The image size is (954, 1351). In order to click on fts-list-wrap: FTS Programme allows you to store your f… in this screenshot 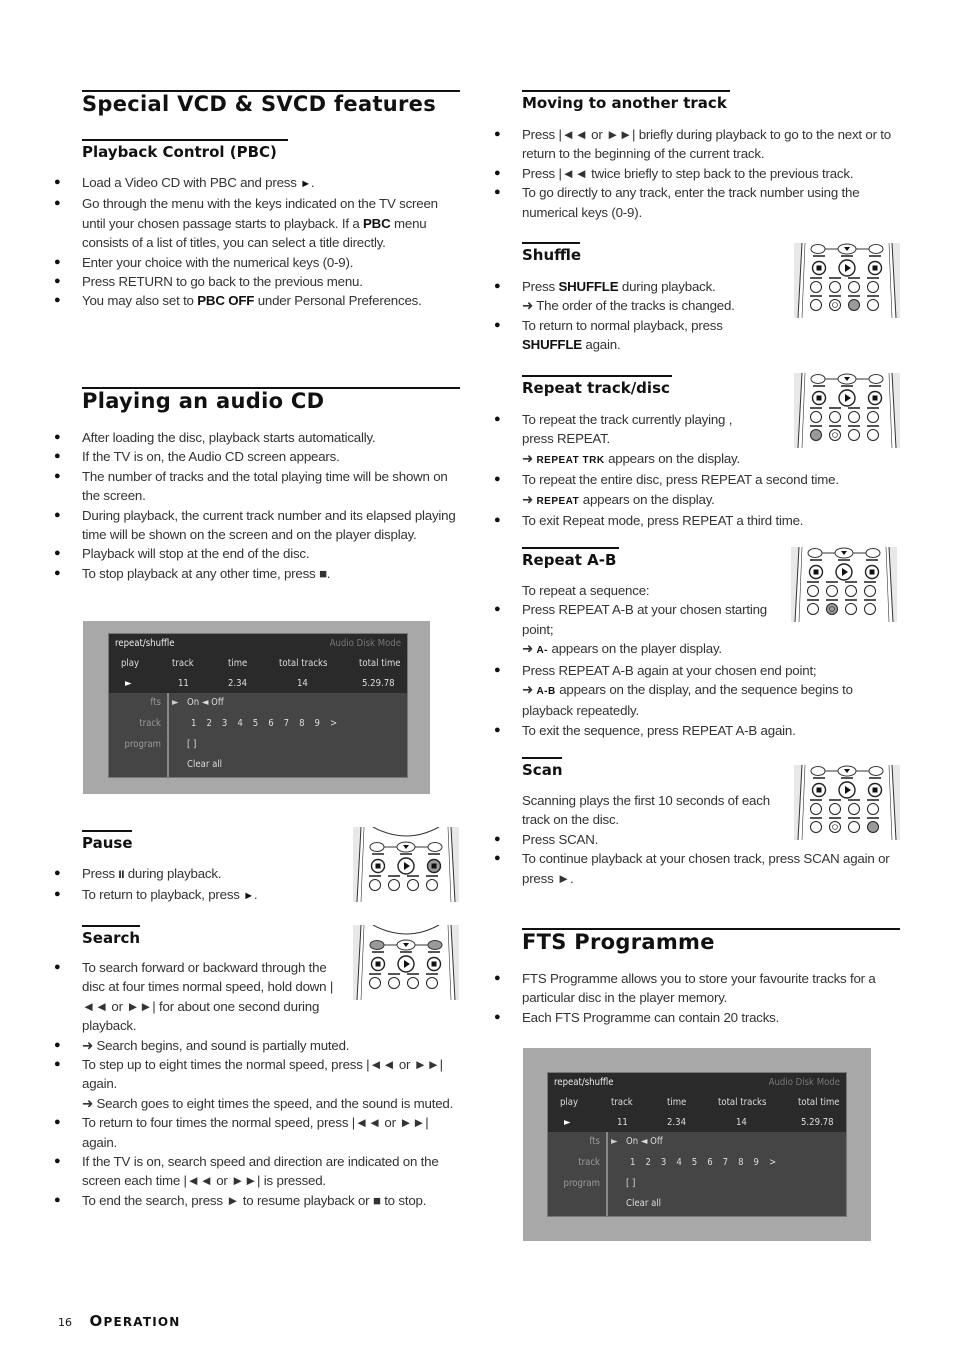, I will do `click(697, 998)`.